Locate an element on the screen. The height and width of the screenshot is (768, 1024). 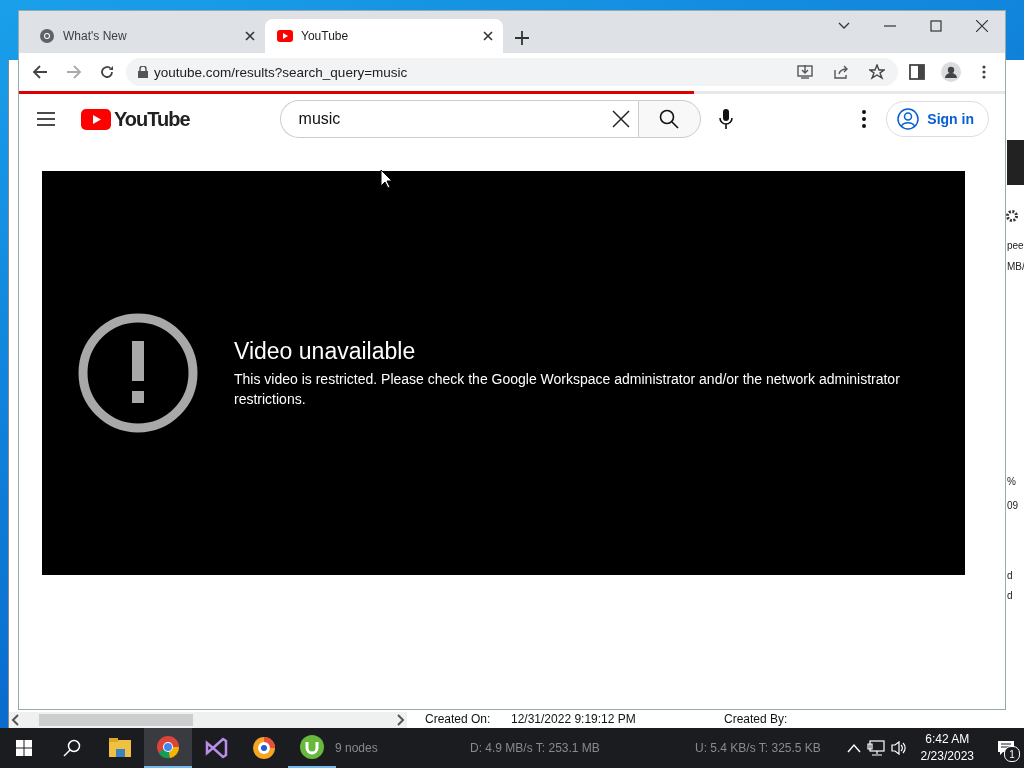
microphone-icon is located at coordinates (725, 119).